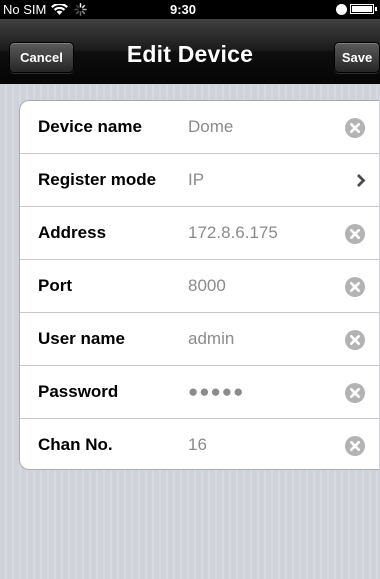  What do you see at coordinates (233, 233) in the screenshot?
I see `address-field: 172.8.6.175` at bounding box center [233, 233].